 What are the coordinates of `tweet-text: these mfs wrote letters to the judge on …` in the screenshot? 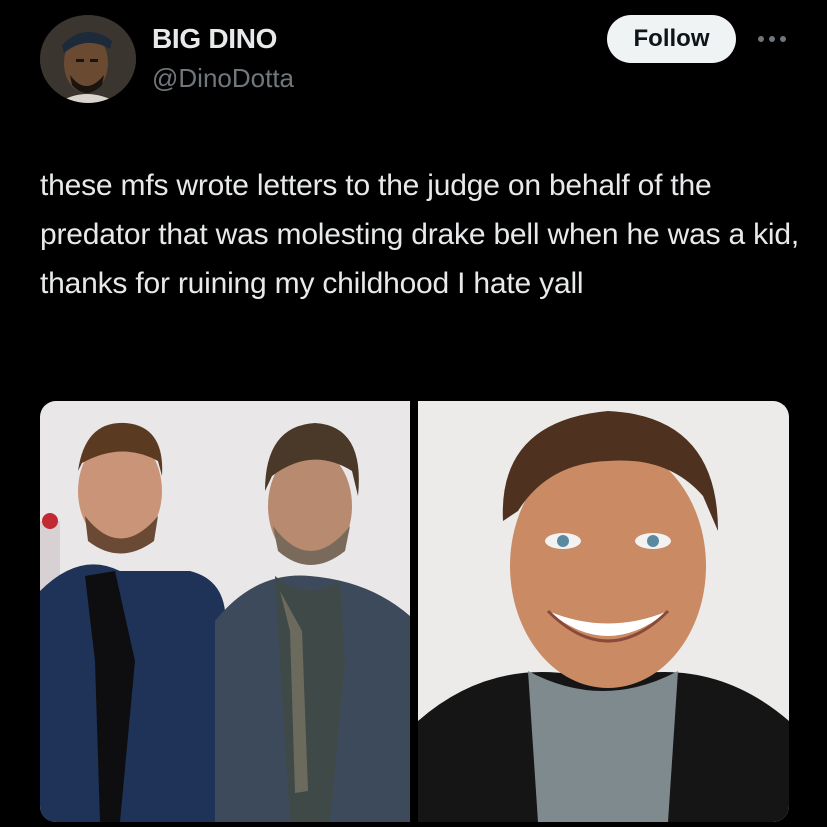 It's located at (420, 234).